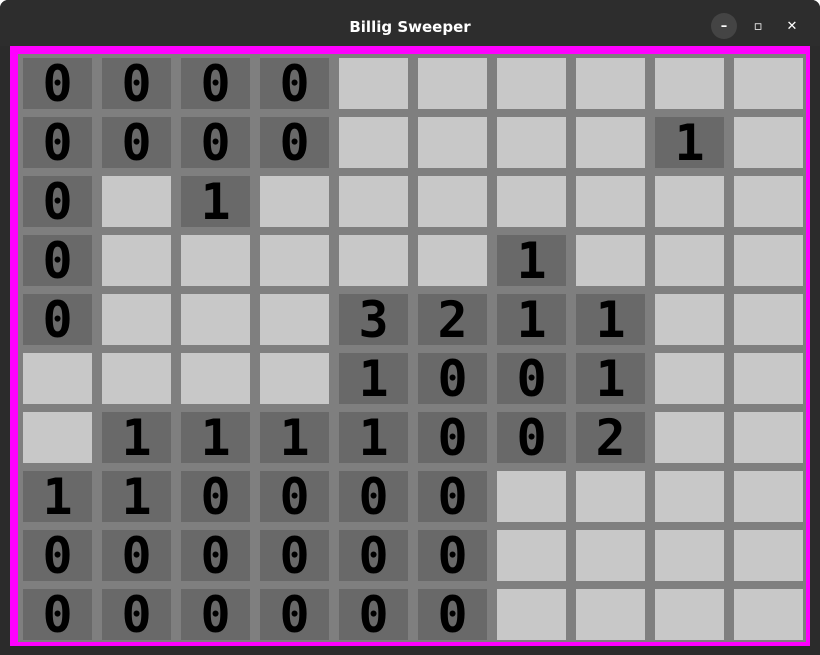  Describe the element at coordinates (373, 319) in the screenshot. I see `revealed-cell: 3` at that location.